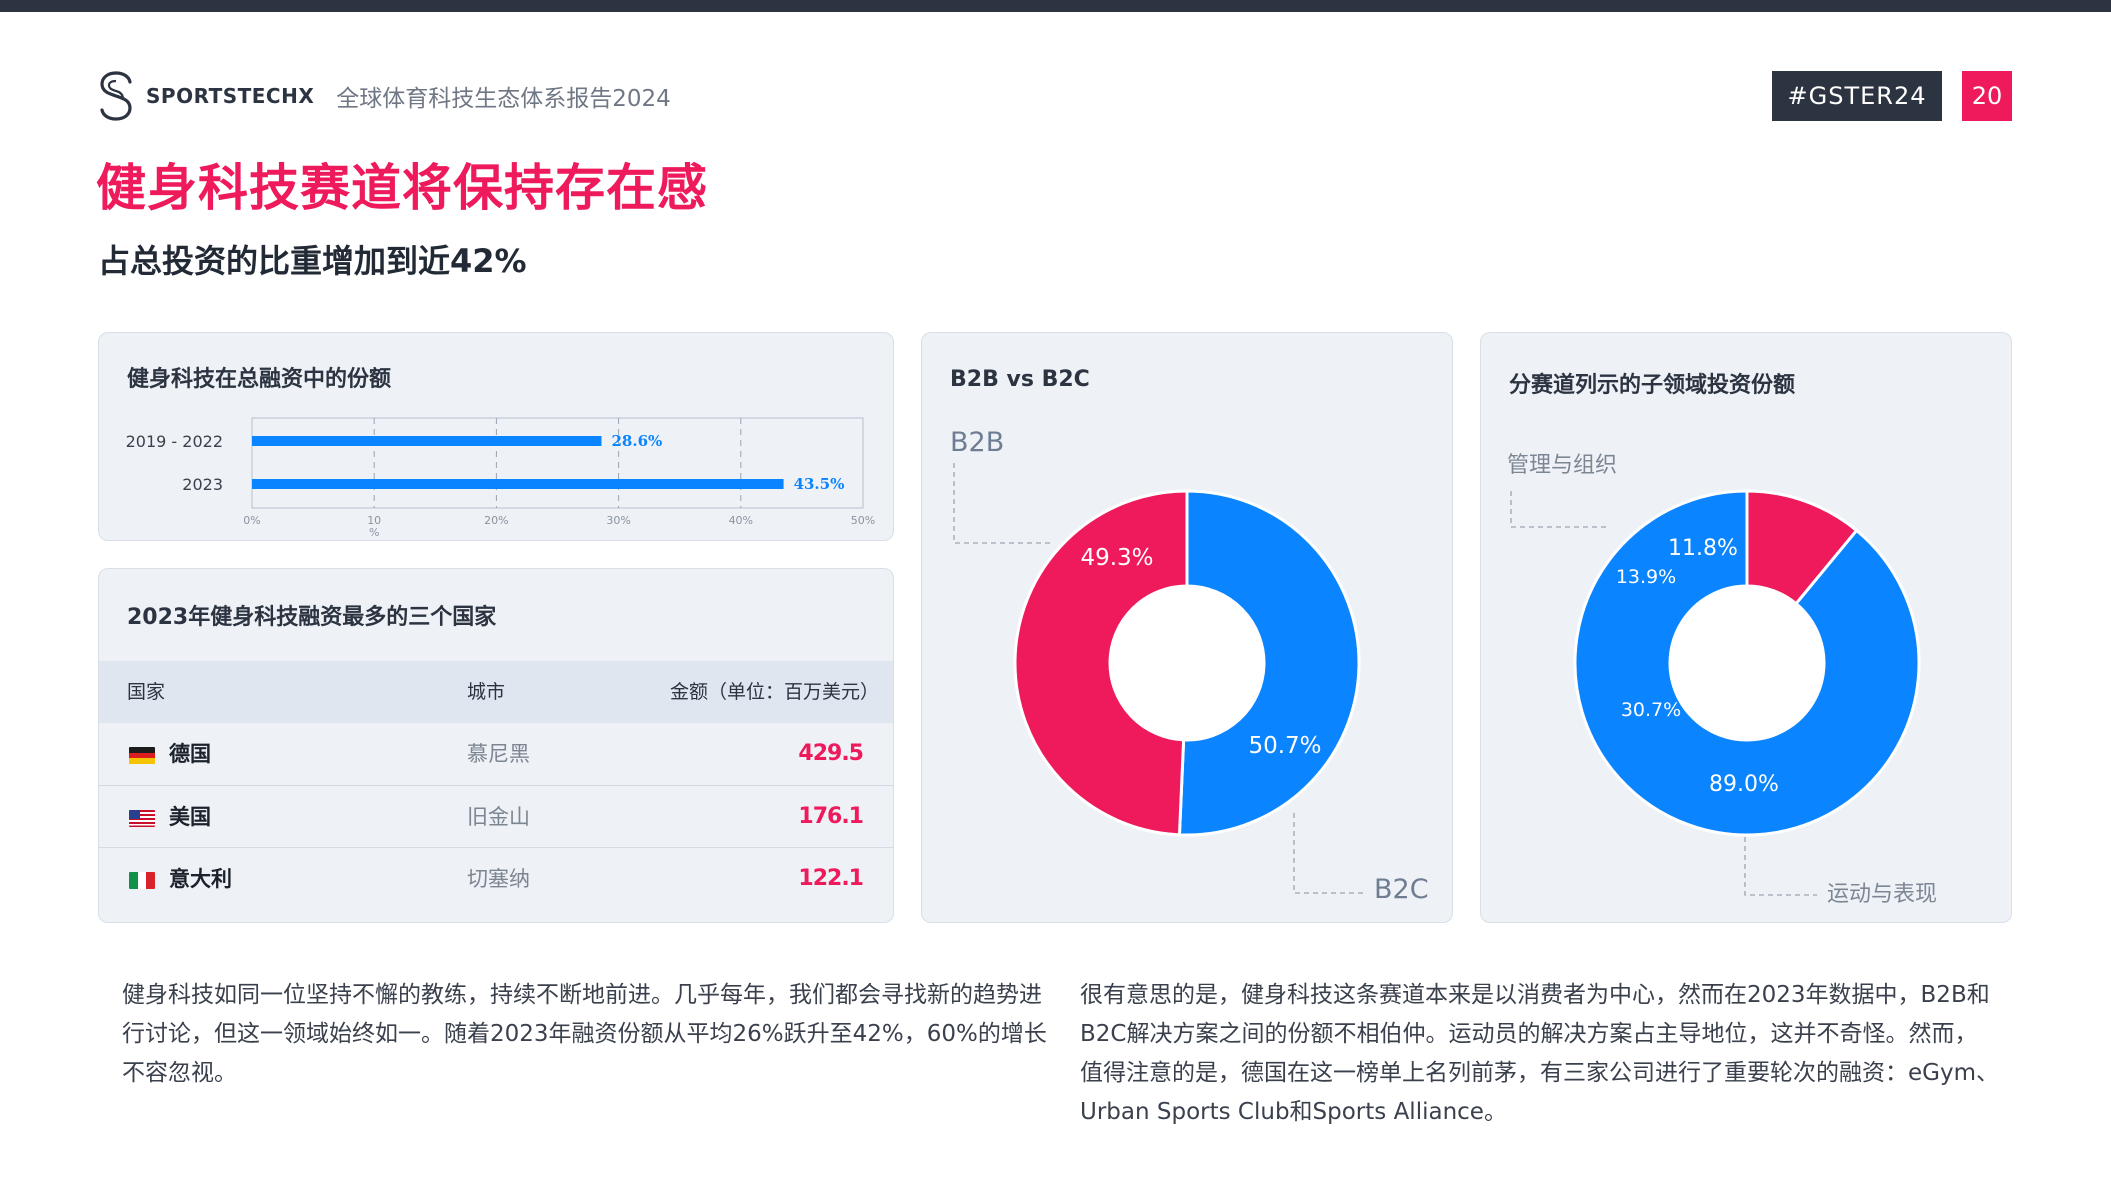 Image resolution: width=2111 pixels, height=1187 pixels. I want to click on usa-flag-icon, so click(142, 818).